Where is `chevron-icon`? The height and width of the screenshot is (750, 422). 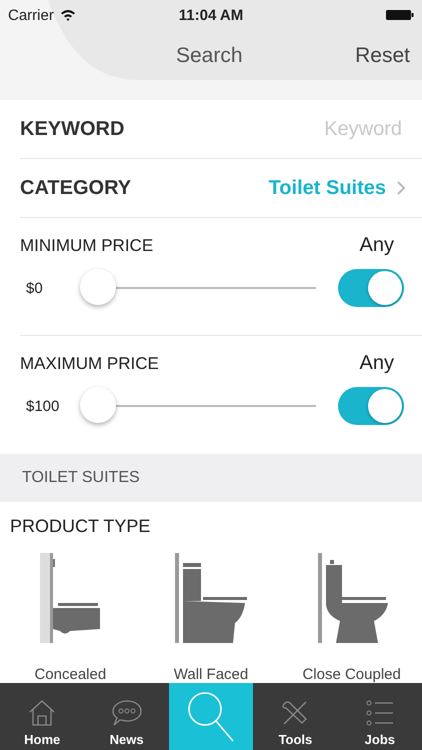 chevron-icon is located at coordinates (401, 188).